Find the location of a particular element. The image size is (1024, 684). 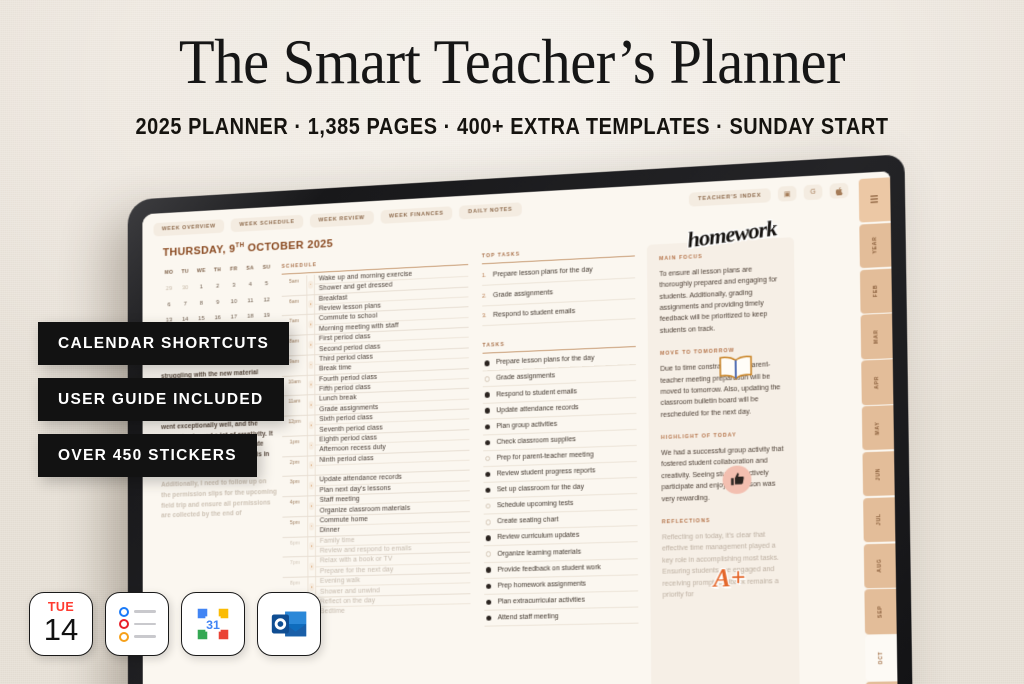

schedule-entry: Bedtime is located at coordinates (393, 610).